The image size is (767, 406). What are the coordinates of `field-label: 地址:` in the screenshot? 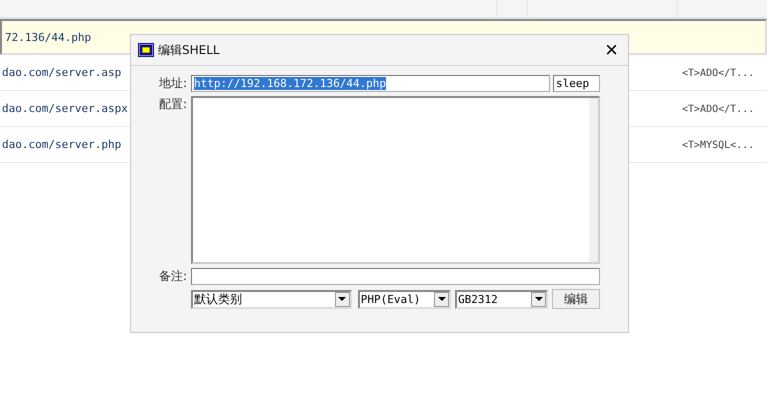 It's located at (172, 83).